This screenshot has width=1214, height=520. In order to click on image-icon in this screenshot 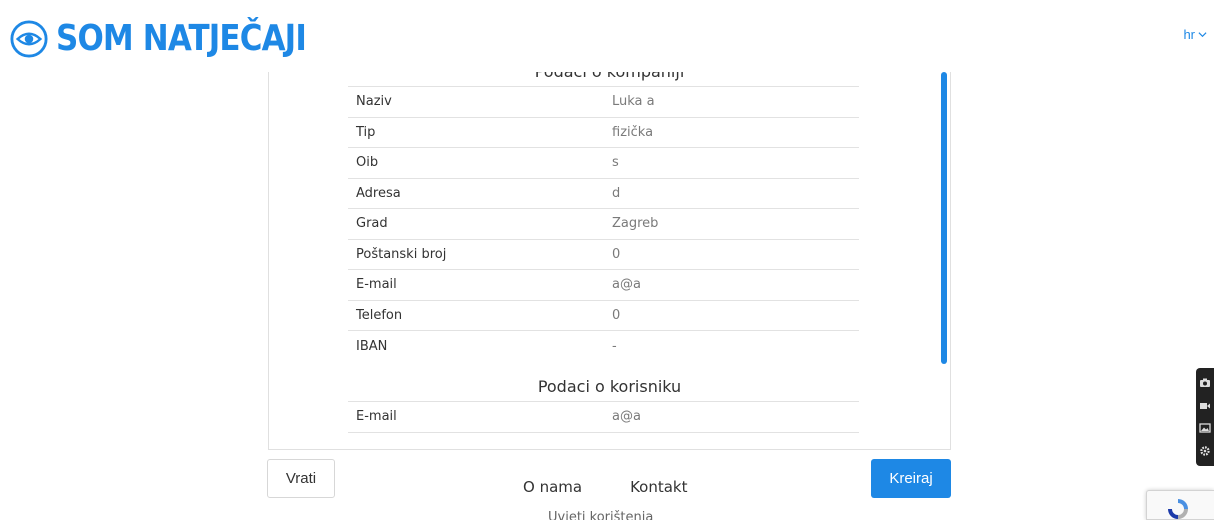, I will do `click(1205, 428)`.